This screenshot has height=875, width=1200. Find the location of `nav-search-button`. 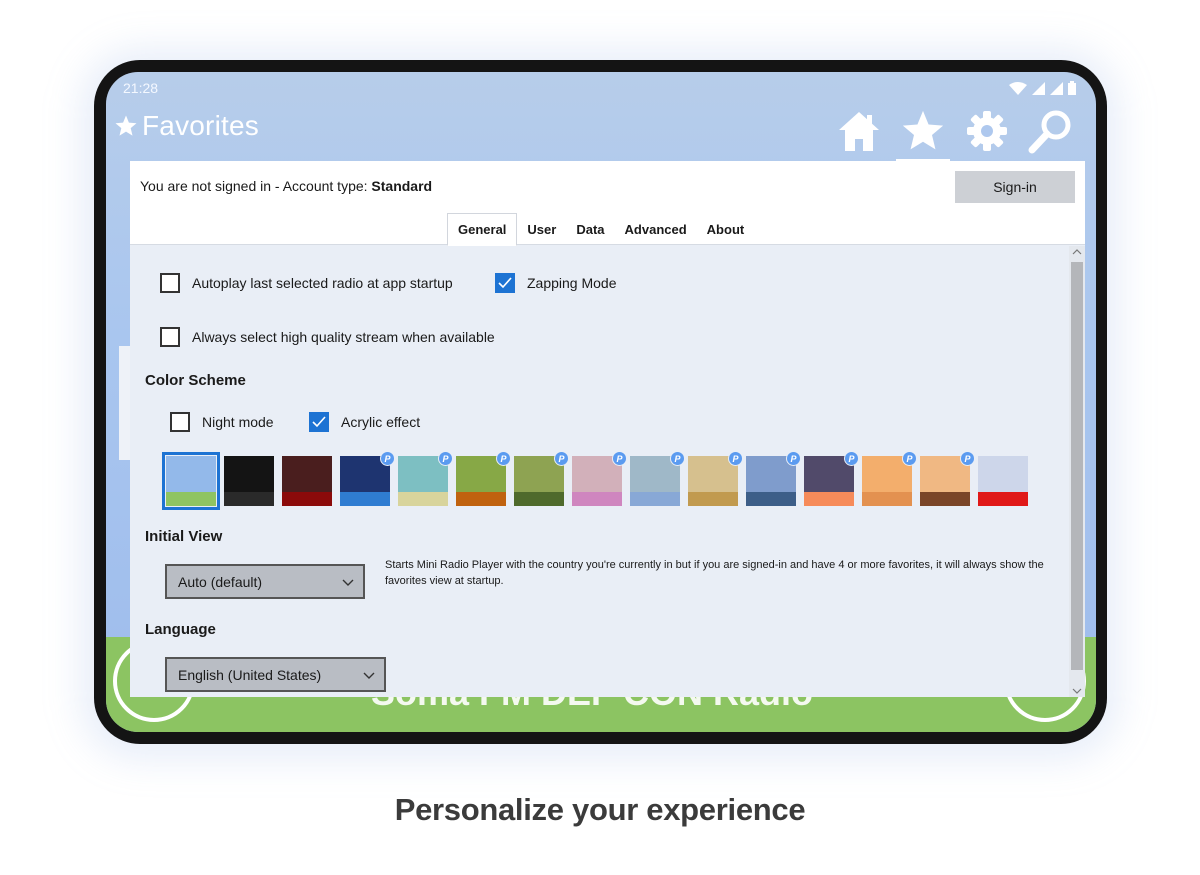

nav-search-button is located at coordinates (1051, 131).